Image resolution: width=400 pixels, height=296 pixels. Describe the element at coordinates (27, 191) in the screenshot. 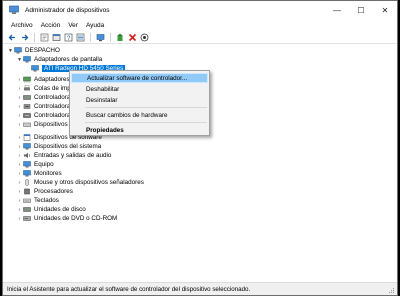

I see `processor-icon` at that location.